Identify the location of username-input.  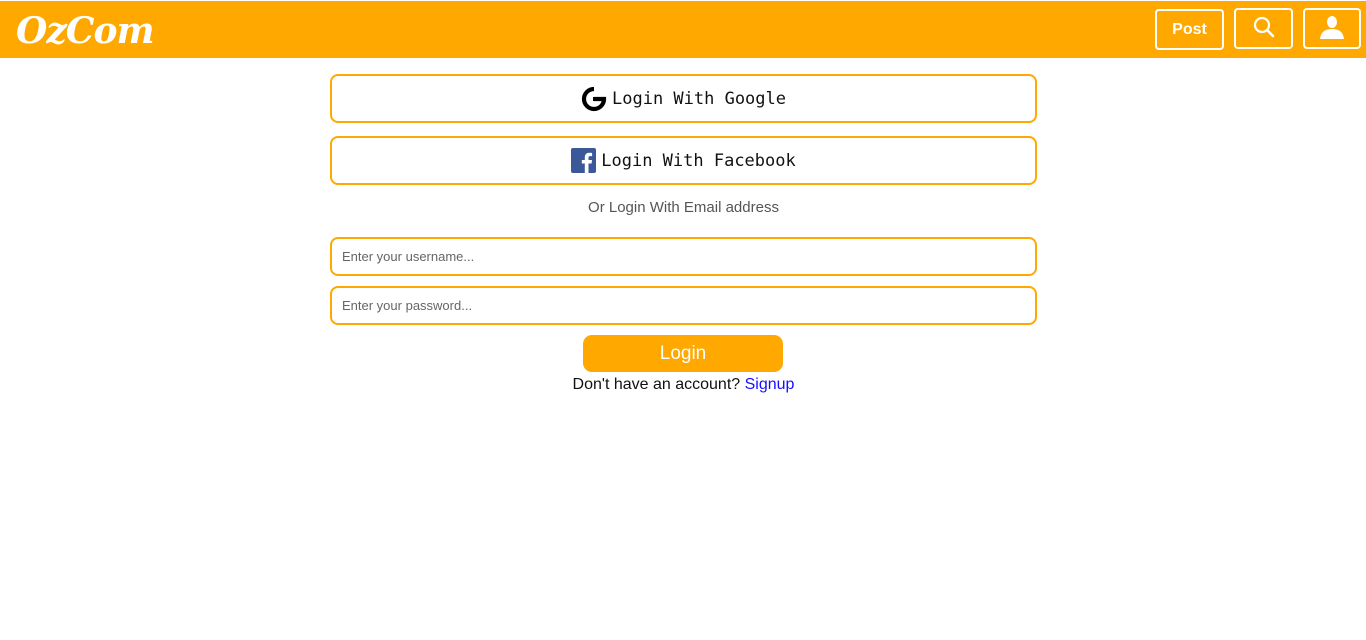
(683, 256).